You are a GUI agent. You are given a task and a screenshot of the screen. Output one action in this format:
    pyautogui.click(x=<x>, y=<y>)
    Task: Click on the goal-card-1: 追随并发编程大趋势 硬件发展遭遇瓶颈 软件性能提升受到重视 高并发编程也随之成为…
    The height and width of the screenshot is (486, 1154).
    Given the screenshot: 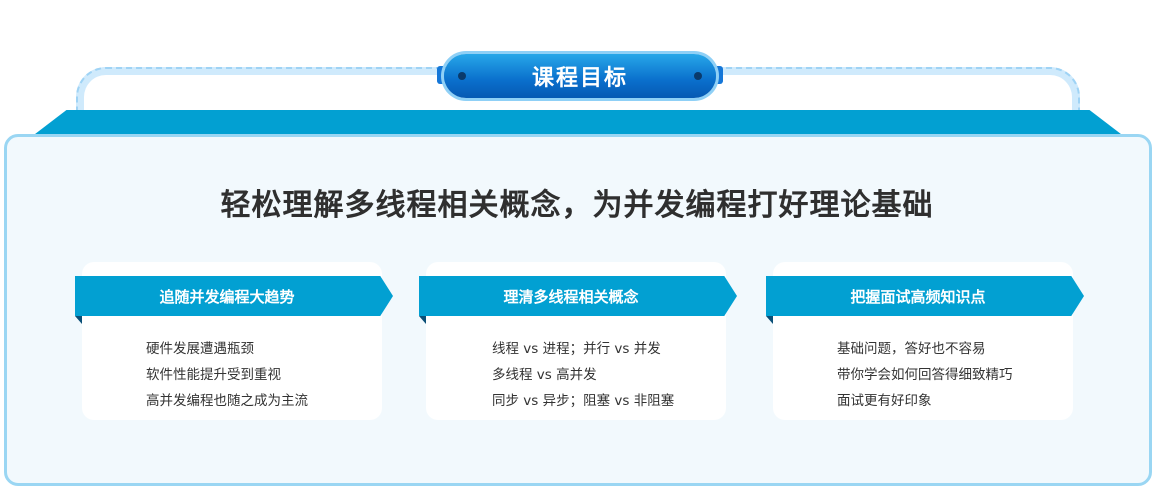 What is the action you would take?
    pyautogui.click(x=234, y=341)
    